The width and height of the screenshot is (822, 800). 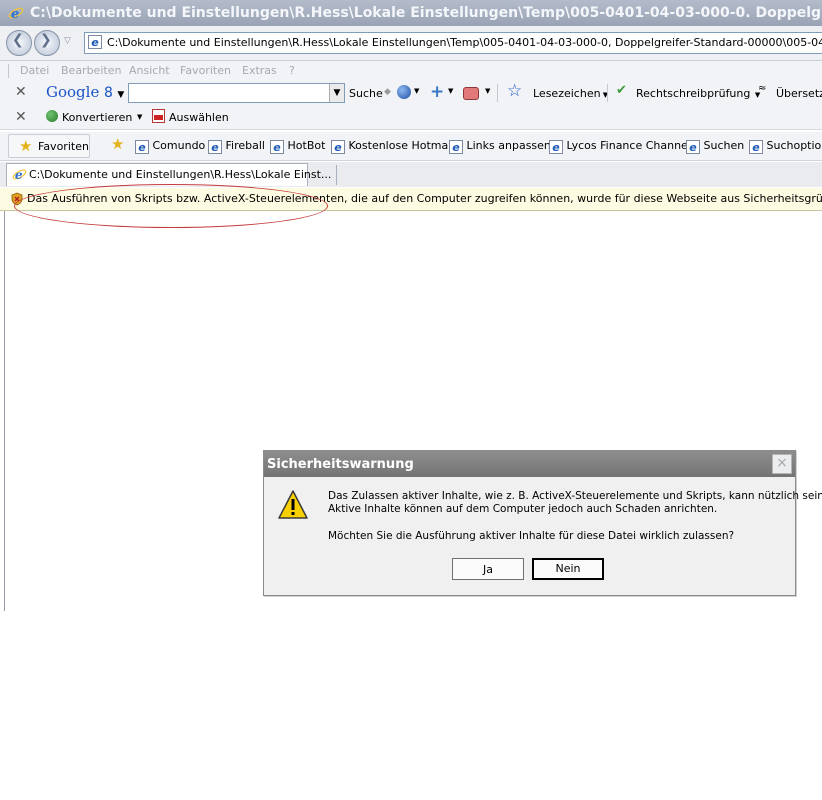 I want to click on favorite-hotmail: e Kostenlose Hotmail, so click(x=392, y=146).